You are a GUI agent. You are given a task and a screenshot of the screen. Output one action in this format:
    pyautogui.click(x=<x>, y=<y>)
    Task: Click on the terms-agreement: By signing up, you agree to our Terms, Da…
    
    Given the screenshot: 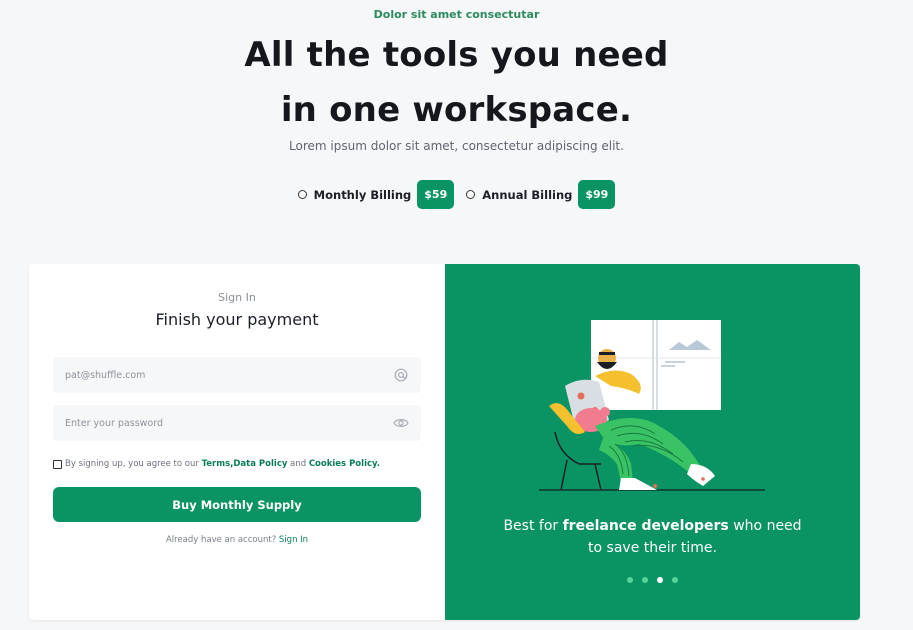 What is the action you would take?
    pyautogui.click(x=243, y=464)
    